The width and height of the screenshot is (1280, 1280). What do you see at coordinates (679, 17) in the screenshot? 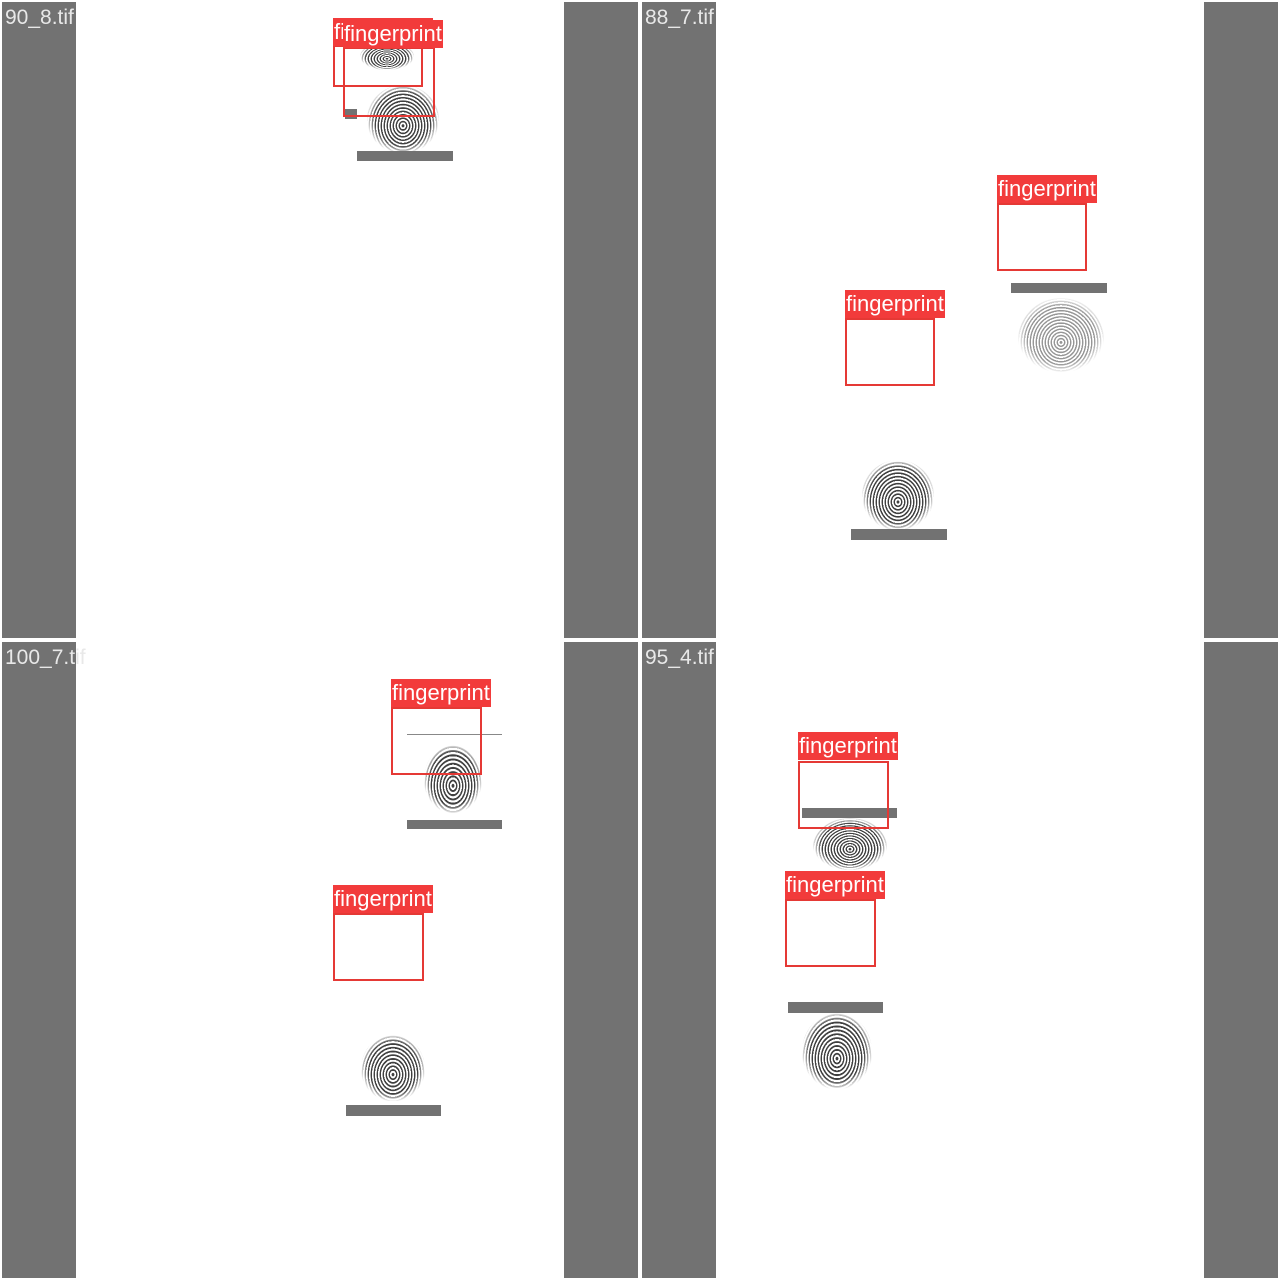
I see `tile-filename: 88_7.tif` at bounding box center [679, 17].